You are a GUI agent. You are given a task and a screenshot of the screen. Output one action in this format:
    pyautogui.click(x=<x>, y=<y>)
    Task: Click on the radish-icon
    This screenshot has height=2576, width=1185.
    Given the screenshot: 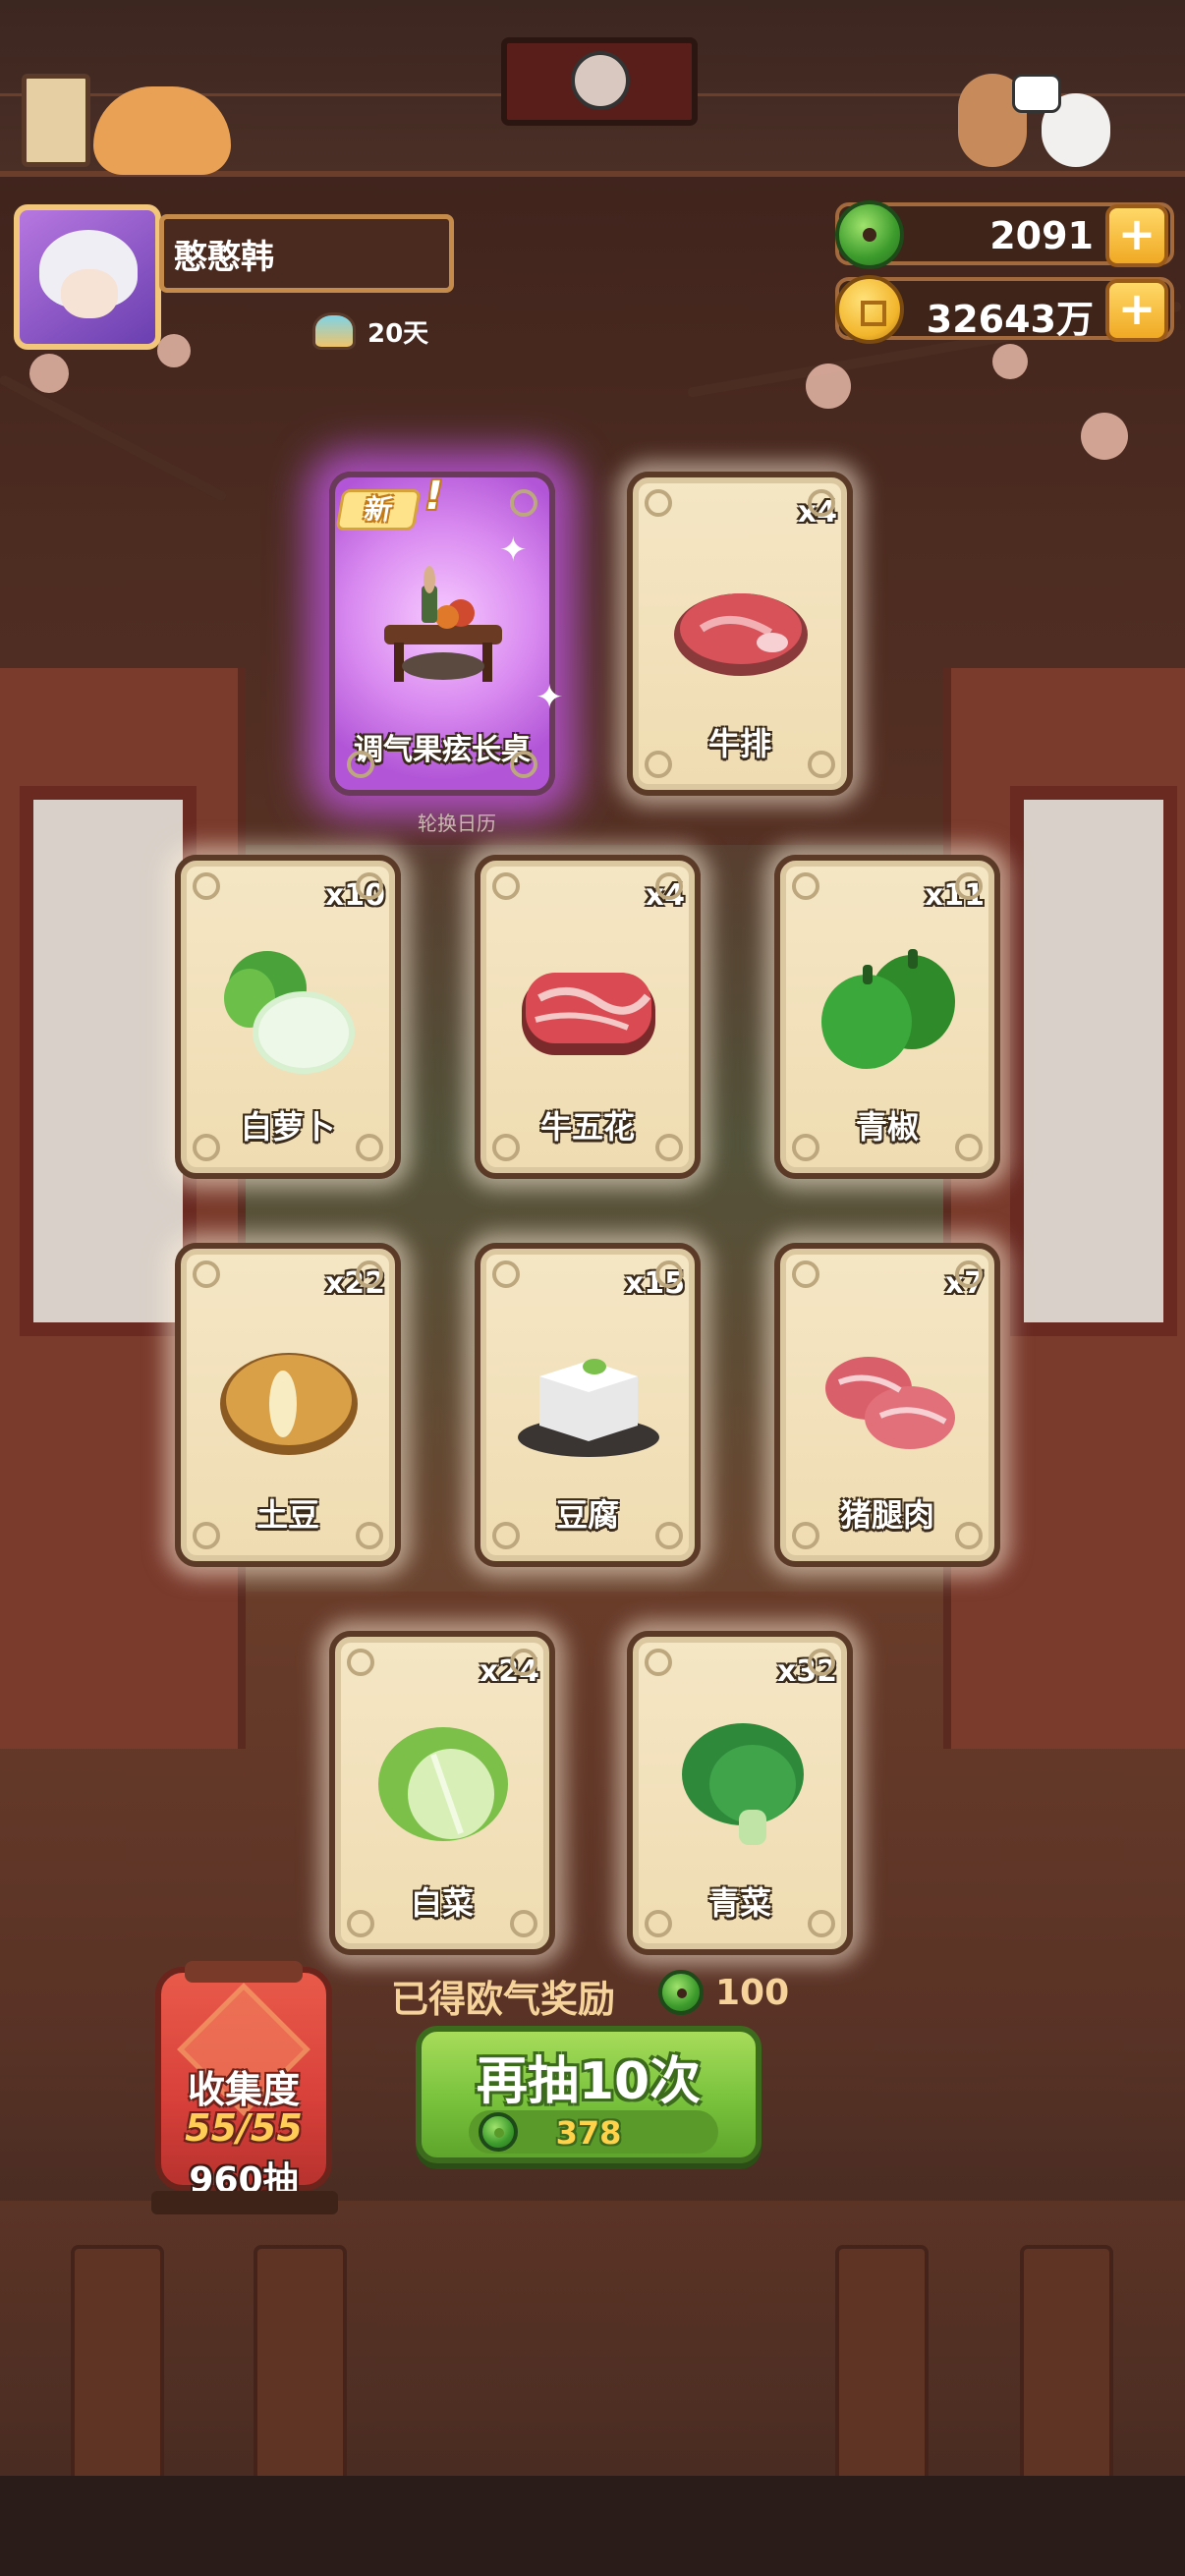 What is the action you would take?
    pyautogui.click(x=289, y=1012)
    